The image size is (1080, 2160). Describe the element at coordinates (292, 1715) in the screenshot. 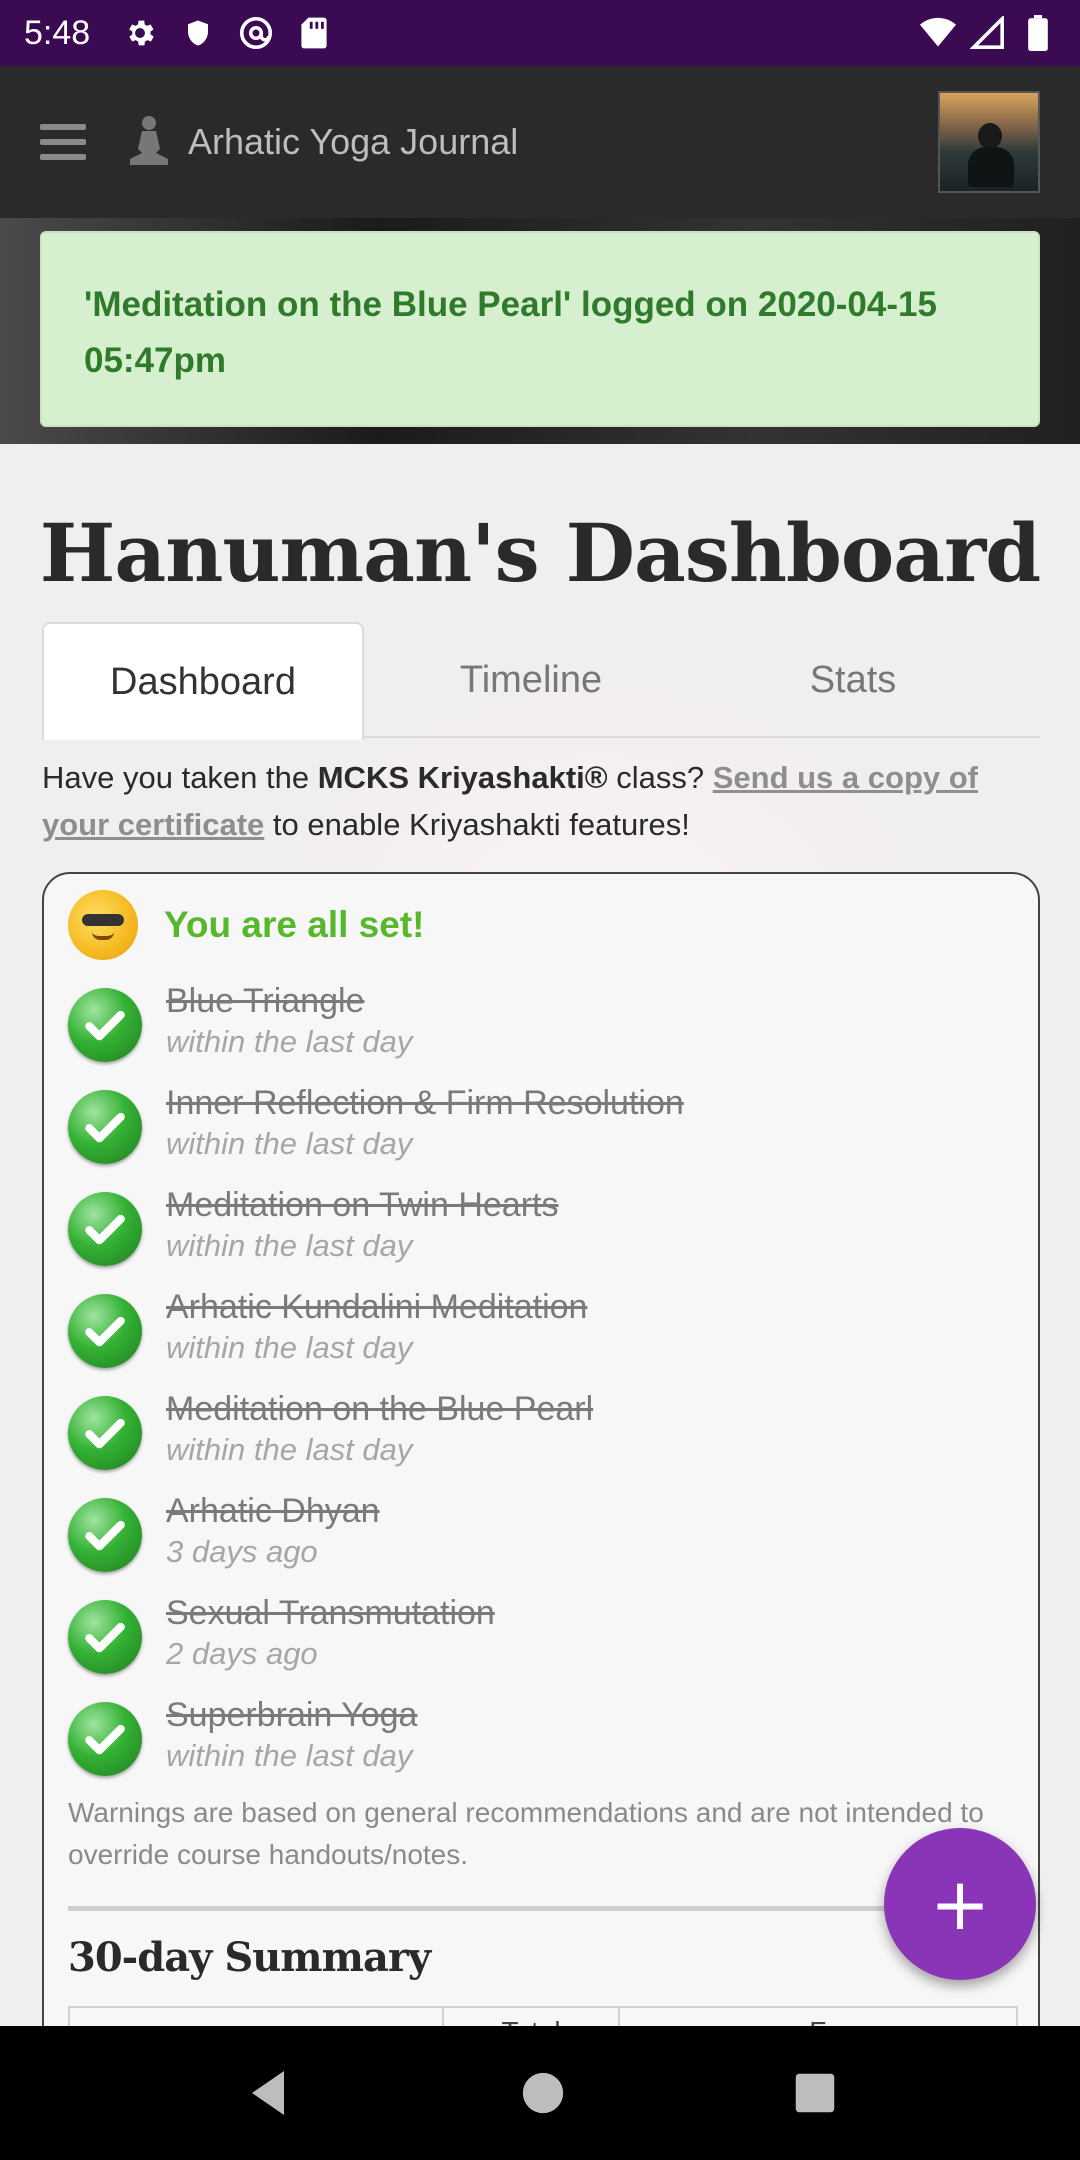

I see `item-name: Superbrain Yoga` at that location.